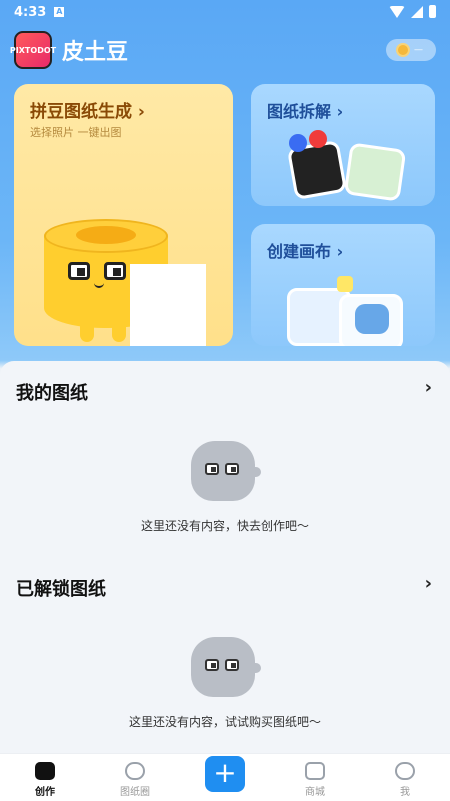  Describe the element at coordinates (17, 50) in the screenshot. I see `logo-text-1: PIX` at that location.